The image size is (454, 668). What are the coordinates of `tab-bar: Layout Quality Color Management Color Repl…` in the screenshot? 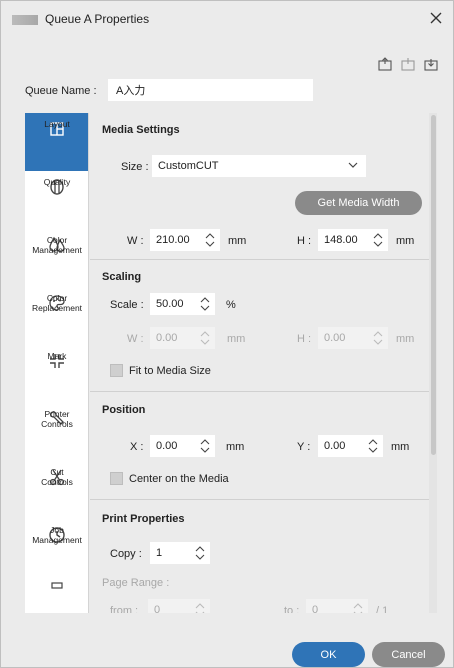 It's located at (57, 363).